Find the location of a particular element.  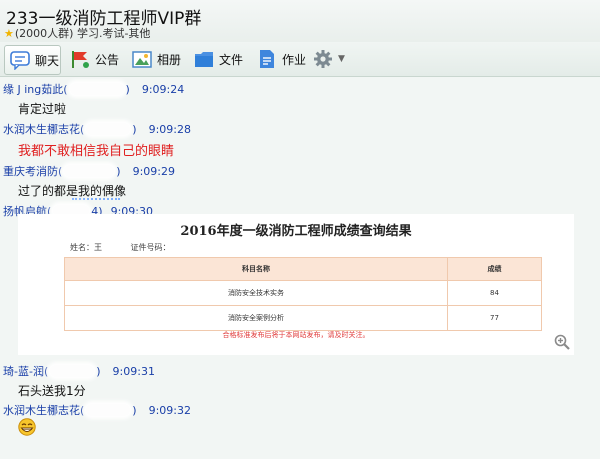

folder-icon is located at coordinates (204, 59).